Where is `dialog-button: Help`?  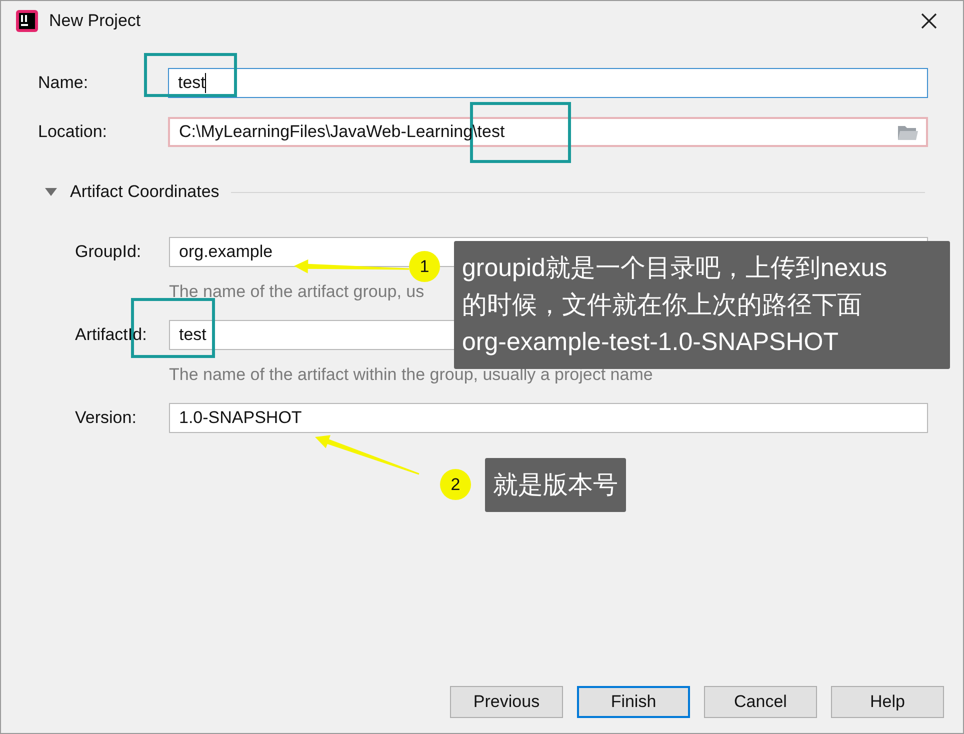
dialog-button: Help is located at coordinates (887, 702).